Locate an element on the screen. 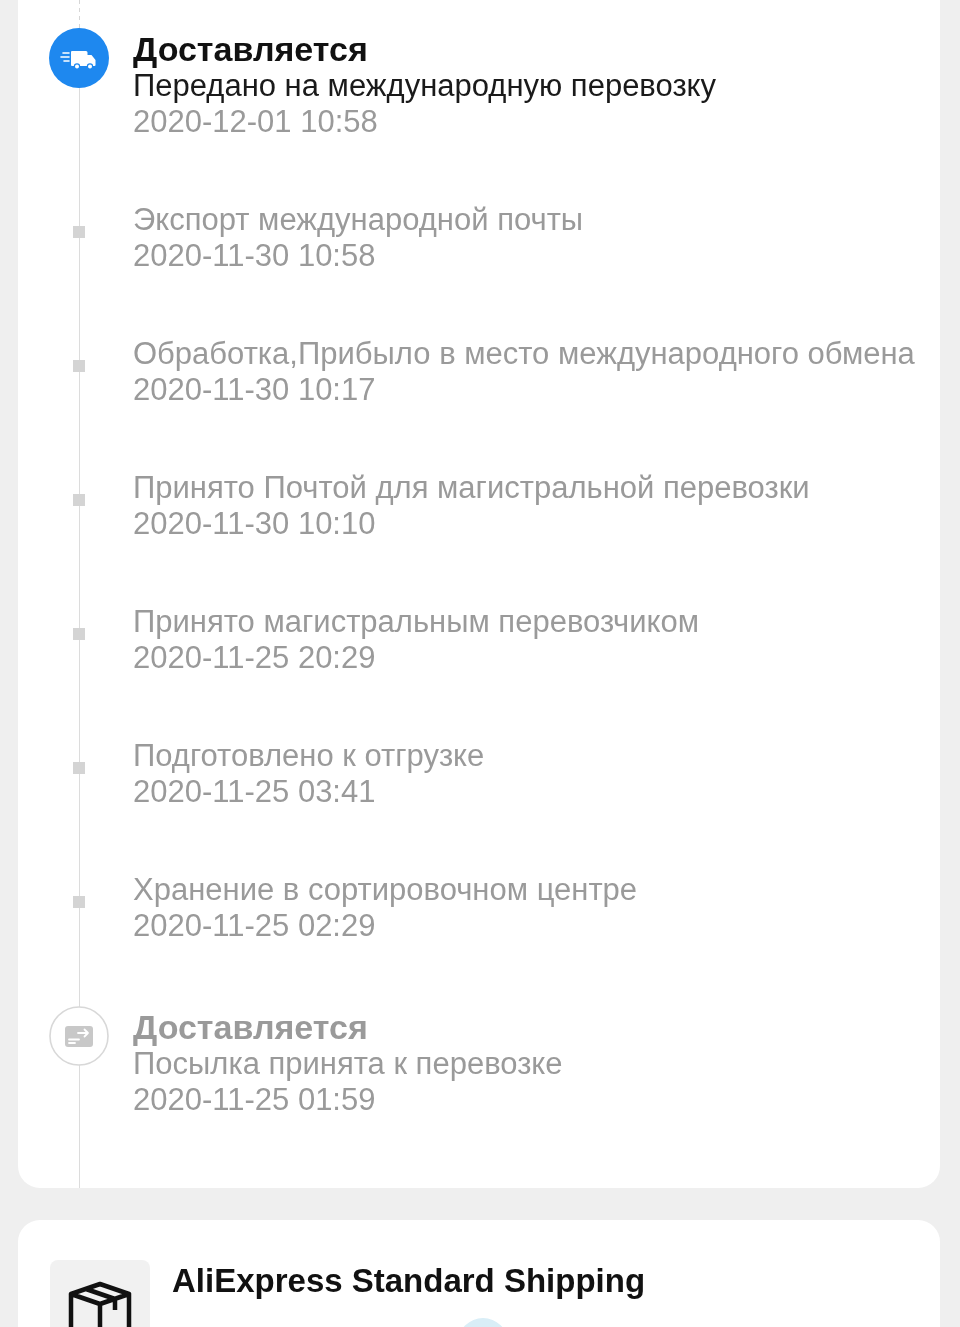 This screenshot has height=1327, width=960. event-description: Передано на международную перевозку is located at coordinates (425, 86).